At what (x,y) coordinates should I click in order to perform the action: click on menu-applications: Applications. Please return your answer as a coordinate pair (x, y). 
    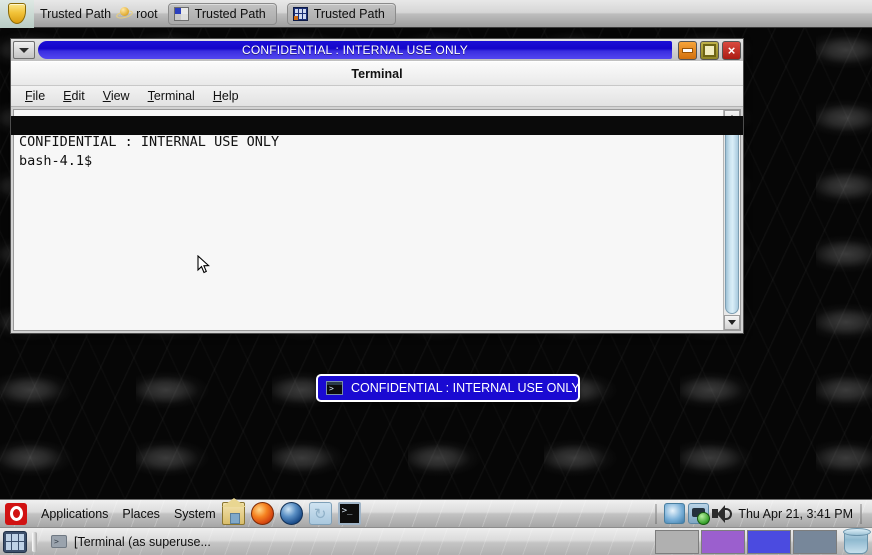
    Looking at the image, I should click on (74, 514).